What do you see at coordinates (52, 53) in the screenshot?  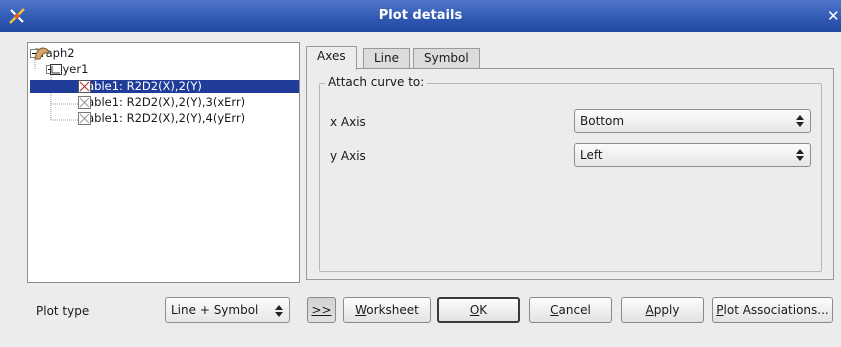 I see `tree-item-graph: Graph2` at bounding box center [52, 53].